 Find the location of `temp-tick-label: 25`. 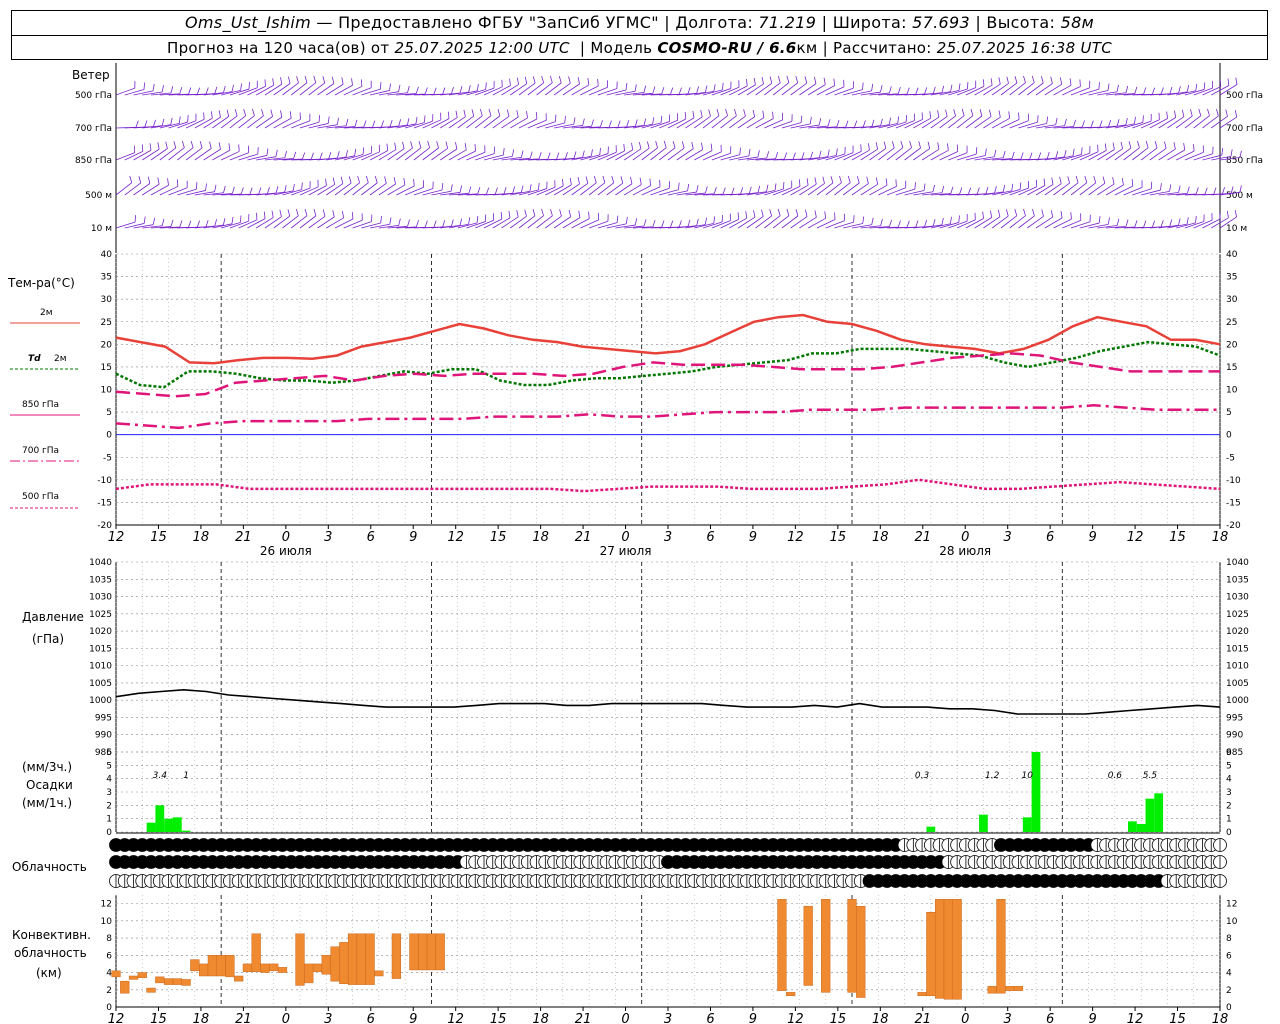

temp-tick-label: 25 is located at coordinates (1231, 323).